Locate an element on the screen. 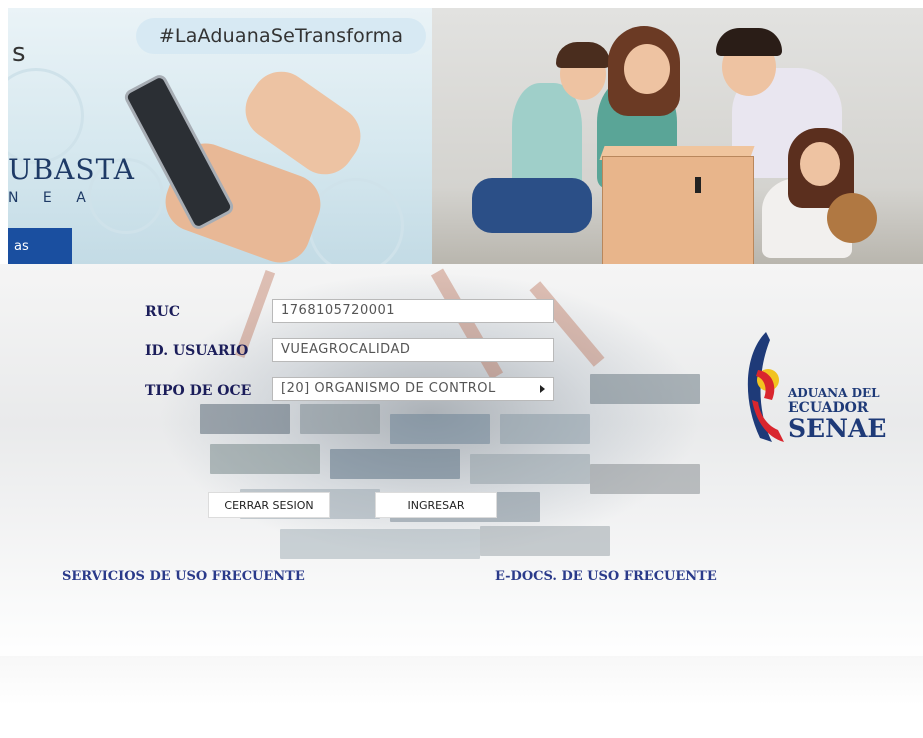 The width and height of the screenshot is (923, 738). tipo-oce-select: [20] ORGANISMO DE CONTROL is located at coordinates (413, 389).